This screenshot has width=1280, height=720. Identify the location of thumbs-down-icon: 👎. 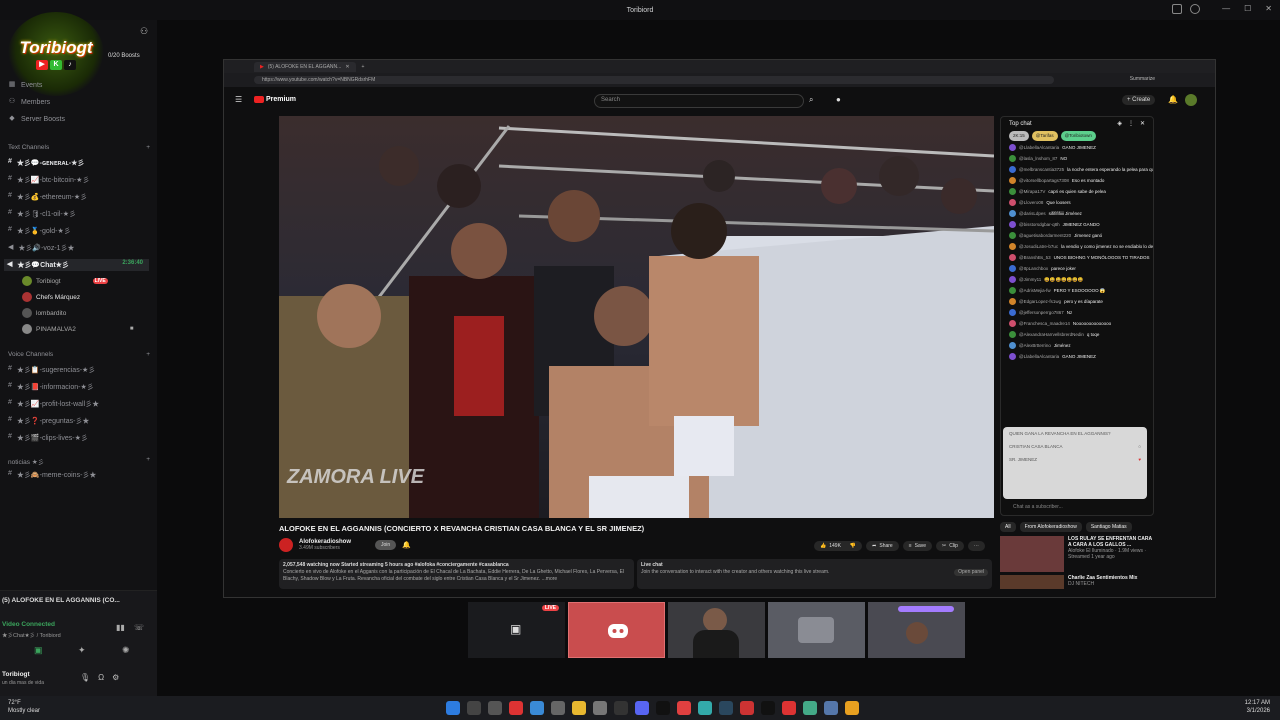
(853, 546).